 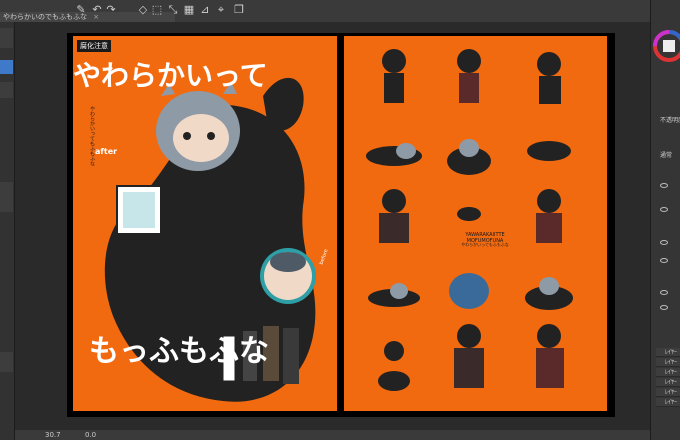 I want to click on top-toolbar: やわらかいのでもふもふな × ✎ ↶ ↷ ◇ ⬚ ⤡ ▦ ⊿ ⌖ ❐, so click(x=340, y=11).